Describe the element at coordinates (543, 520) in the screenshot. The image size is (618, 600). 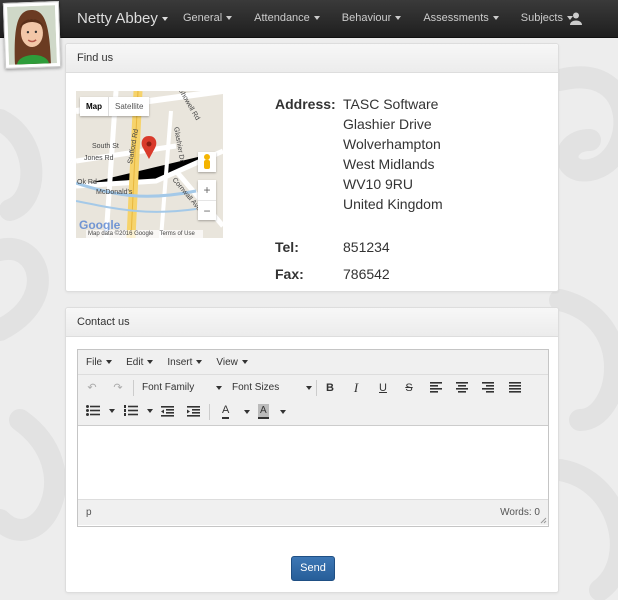
I see `resize-handle-icon` at that location.